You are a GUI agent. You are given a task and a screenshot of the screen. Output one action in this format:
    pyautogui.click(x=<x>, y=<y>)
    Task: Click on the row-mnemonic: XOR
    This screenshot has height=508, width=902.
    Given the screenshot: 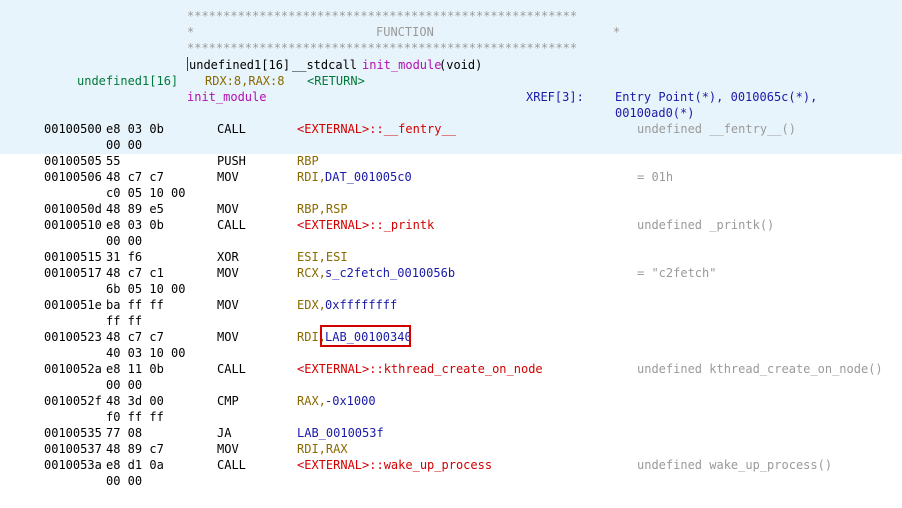 What is the action you would take?
    pyautogui.click(x=228, y=257)
    